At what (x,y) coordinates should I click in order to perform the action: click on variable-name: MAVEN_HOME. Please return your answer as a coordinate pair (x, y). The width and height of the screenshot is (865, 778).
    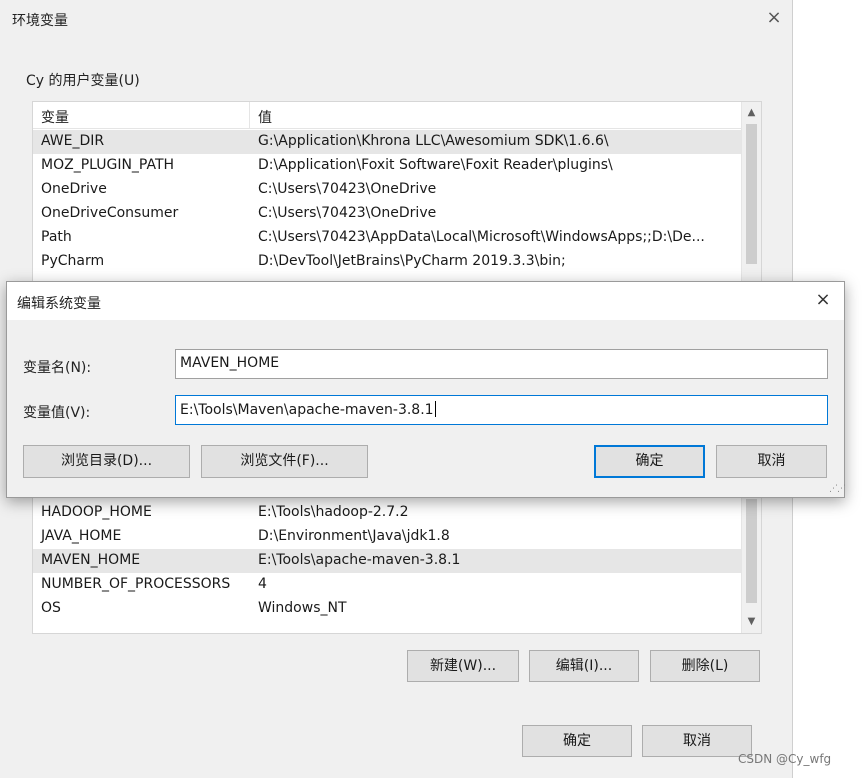
    Looking at the image, I should click on (91, 560).